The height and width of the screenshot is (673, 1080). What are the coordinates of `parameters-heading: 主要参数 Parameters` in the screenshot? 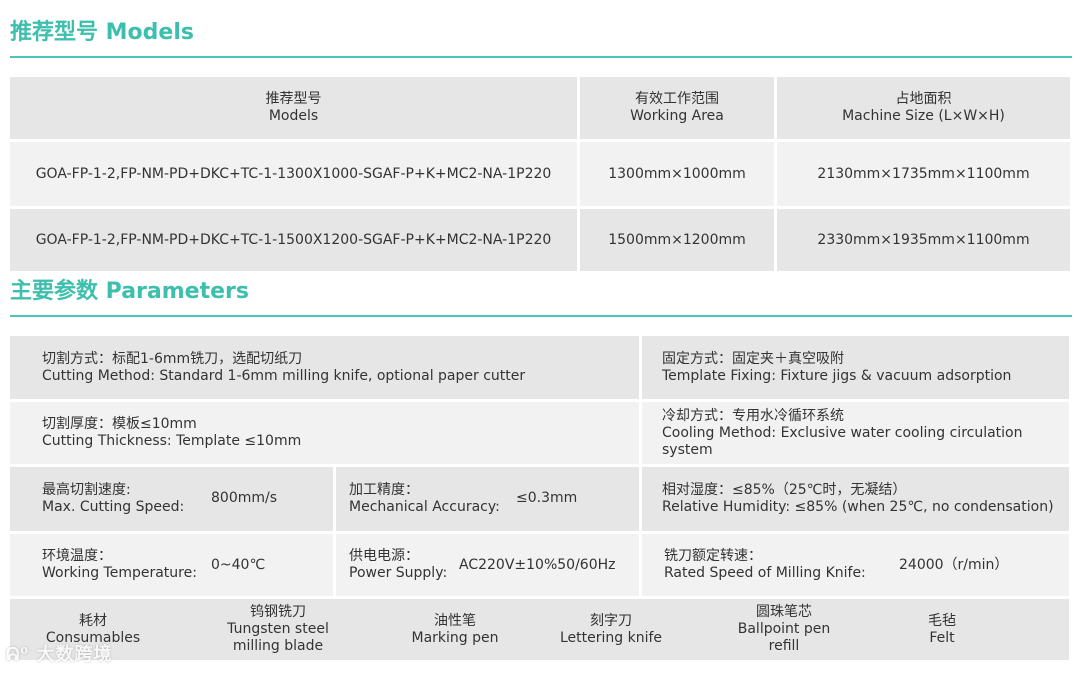 It's located at (129, 291).